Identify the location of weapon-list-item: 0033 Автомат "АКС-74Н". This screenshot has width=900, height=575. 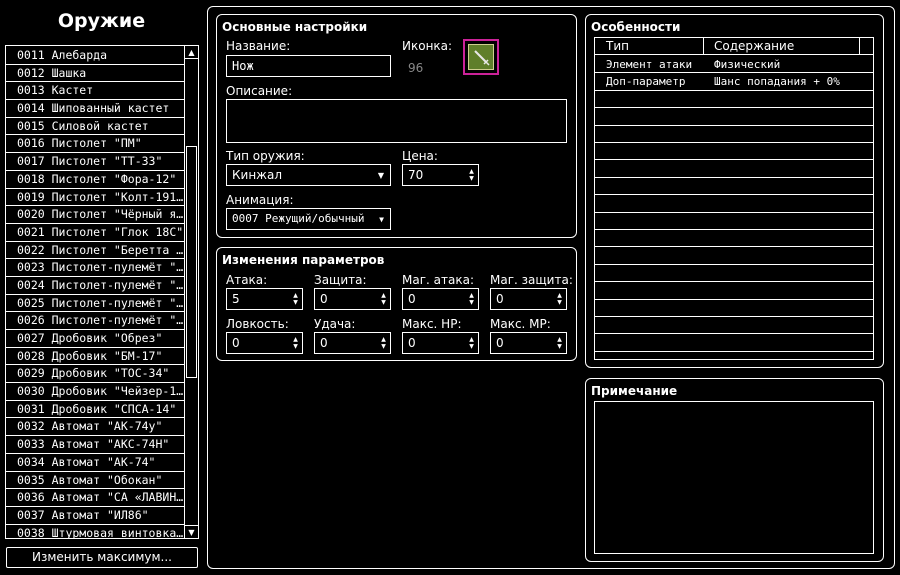
(95, 445).